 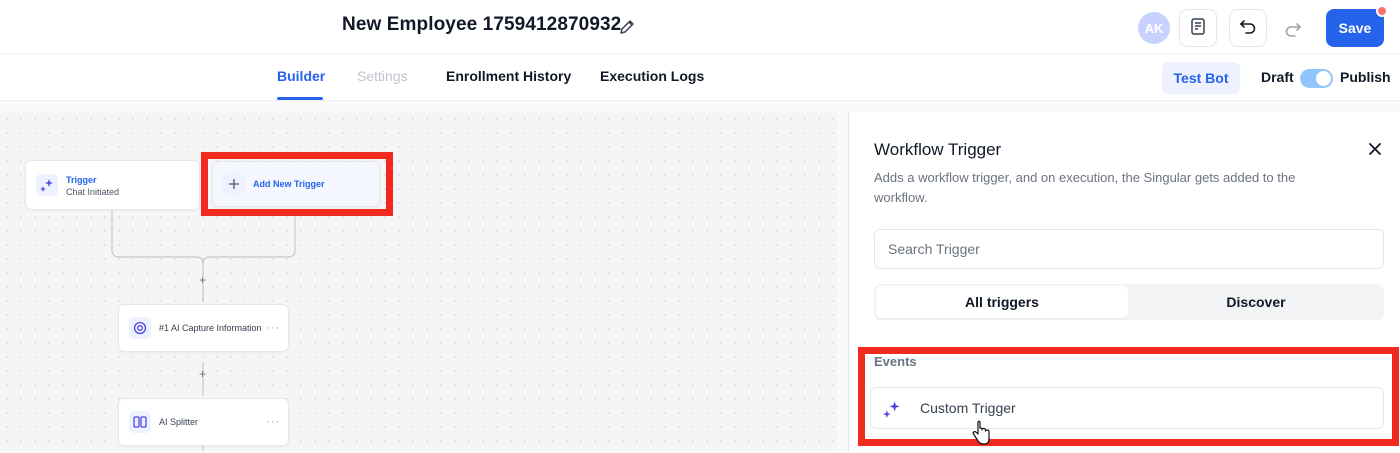 I want to click on undo-icon, so click(x=1248, y=28).